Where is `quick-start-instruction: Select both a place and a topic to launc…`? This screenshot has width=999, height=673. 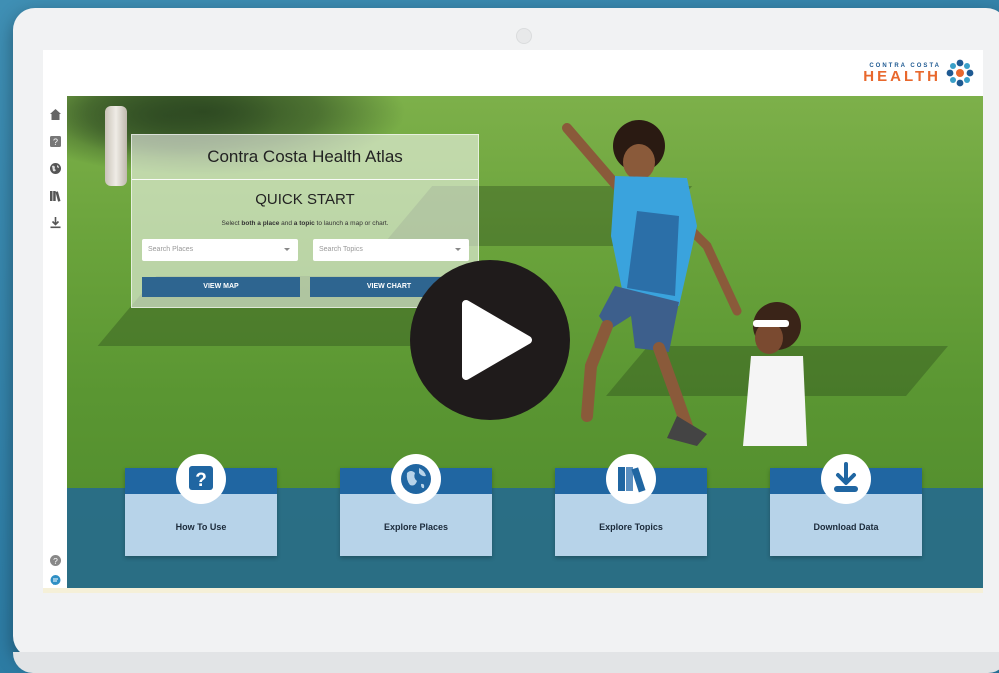 quick-start-instruction: Select both a place and a topic to launc… is located at coordinates (305, 223).